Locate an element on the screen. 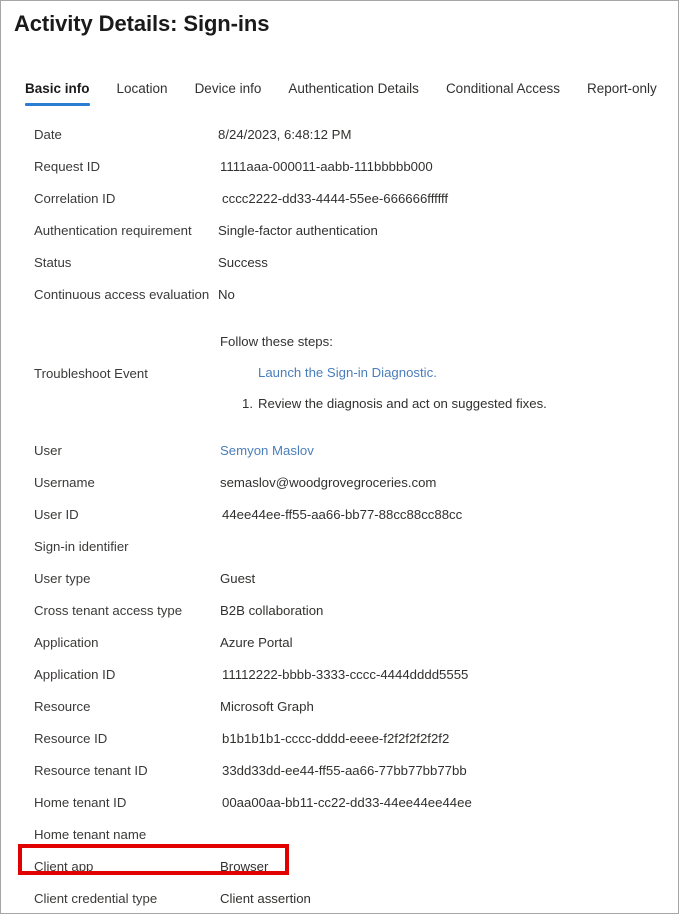 Image resolution: width=679 pixels, height=914 pixels. detail-row-client-credential-type: Client credential type Client assertion is located at coordinates (339, 898).